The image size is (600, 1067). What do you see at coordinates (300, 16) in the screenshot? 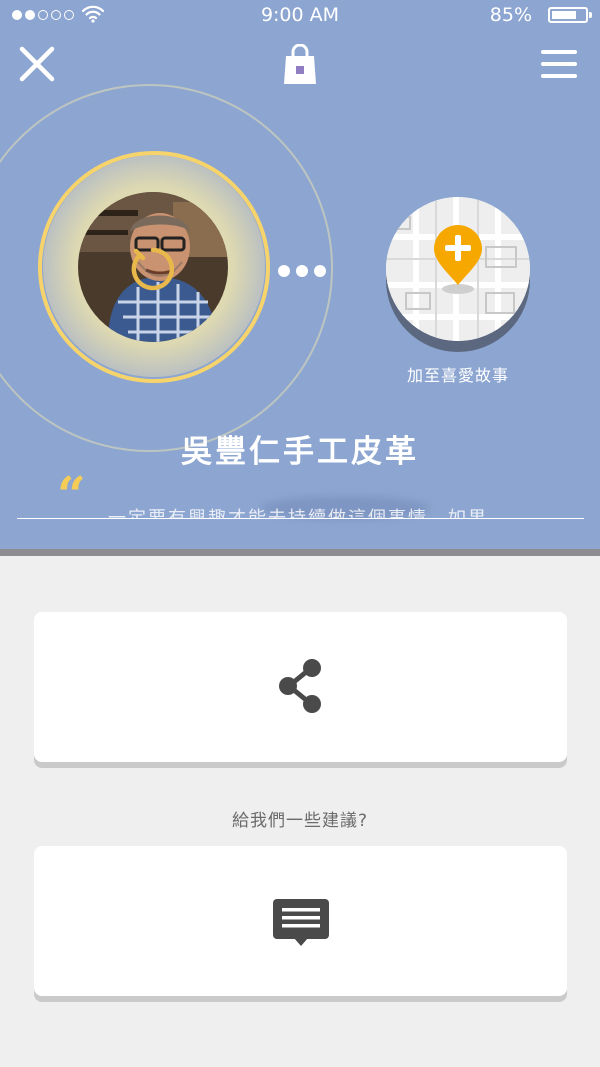
I see `status-bar: 9:00 AM 85%` at bounding box center [300, 16].